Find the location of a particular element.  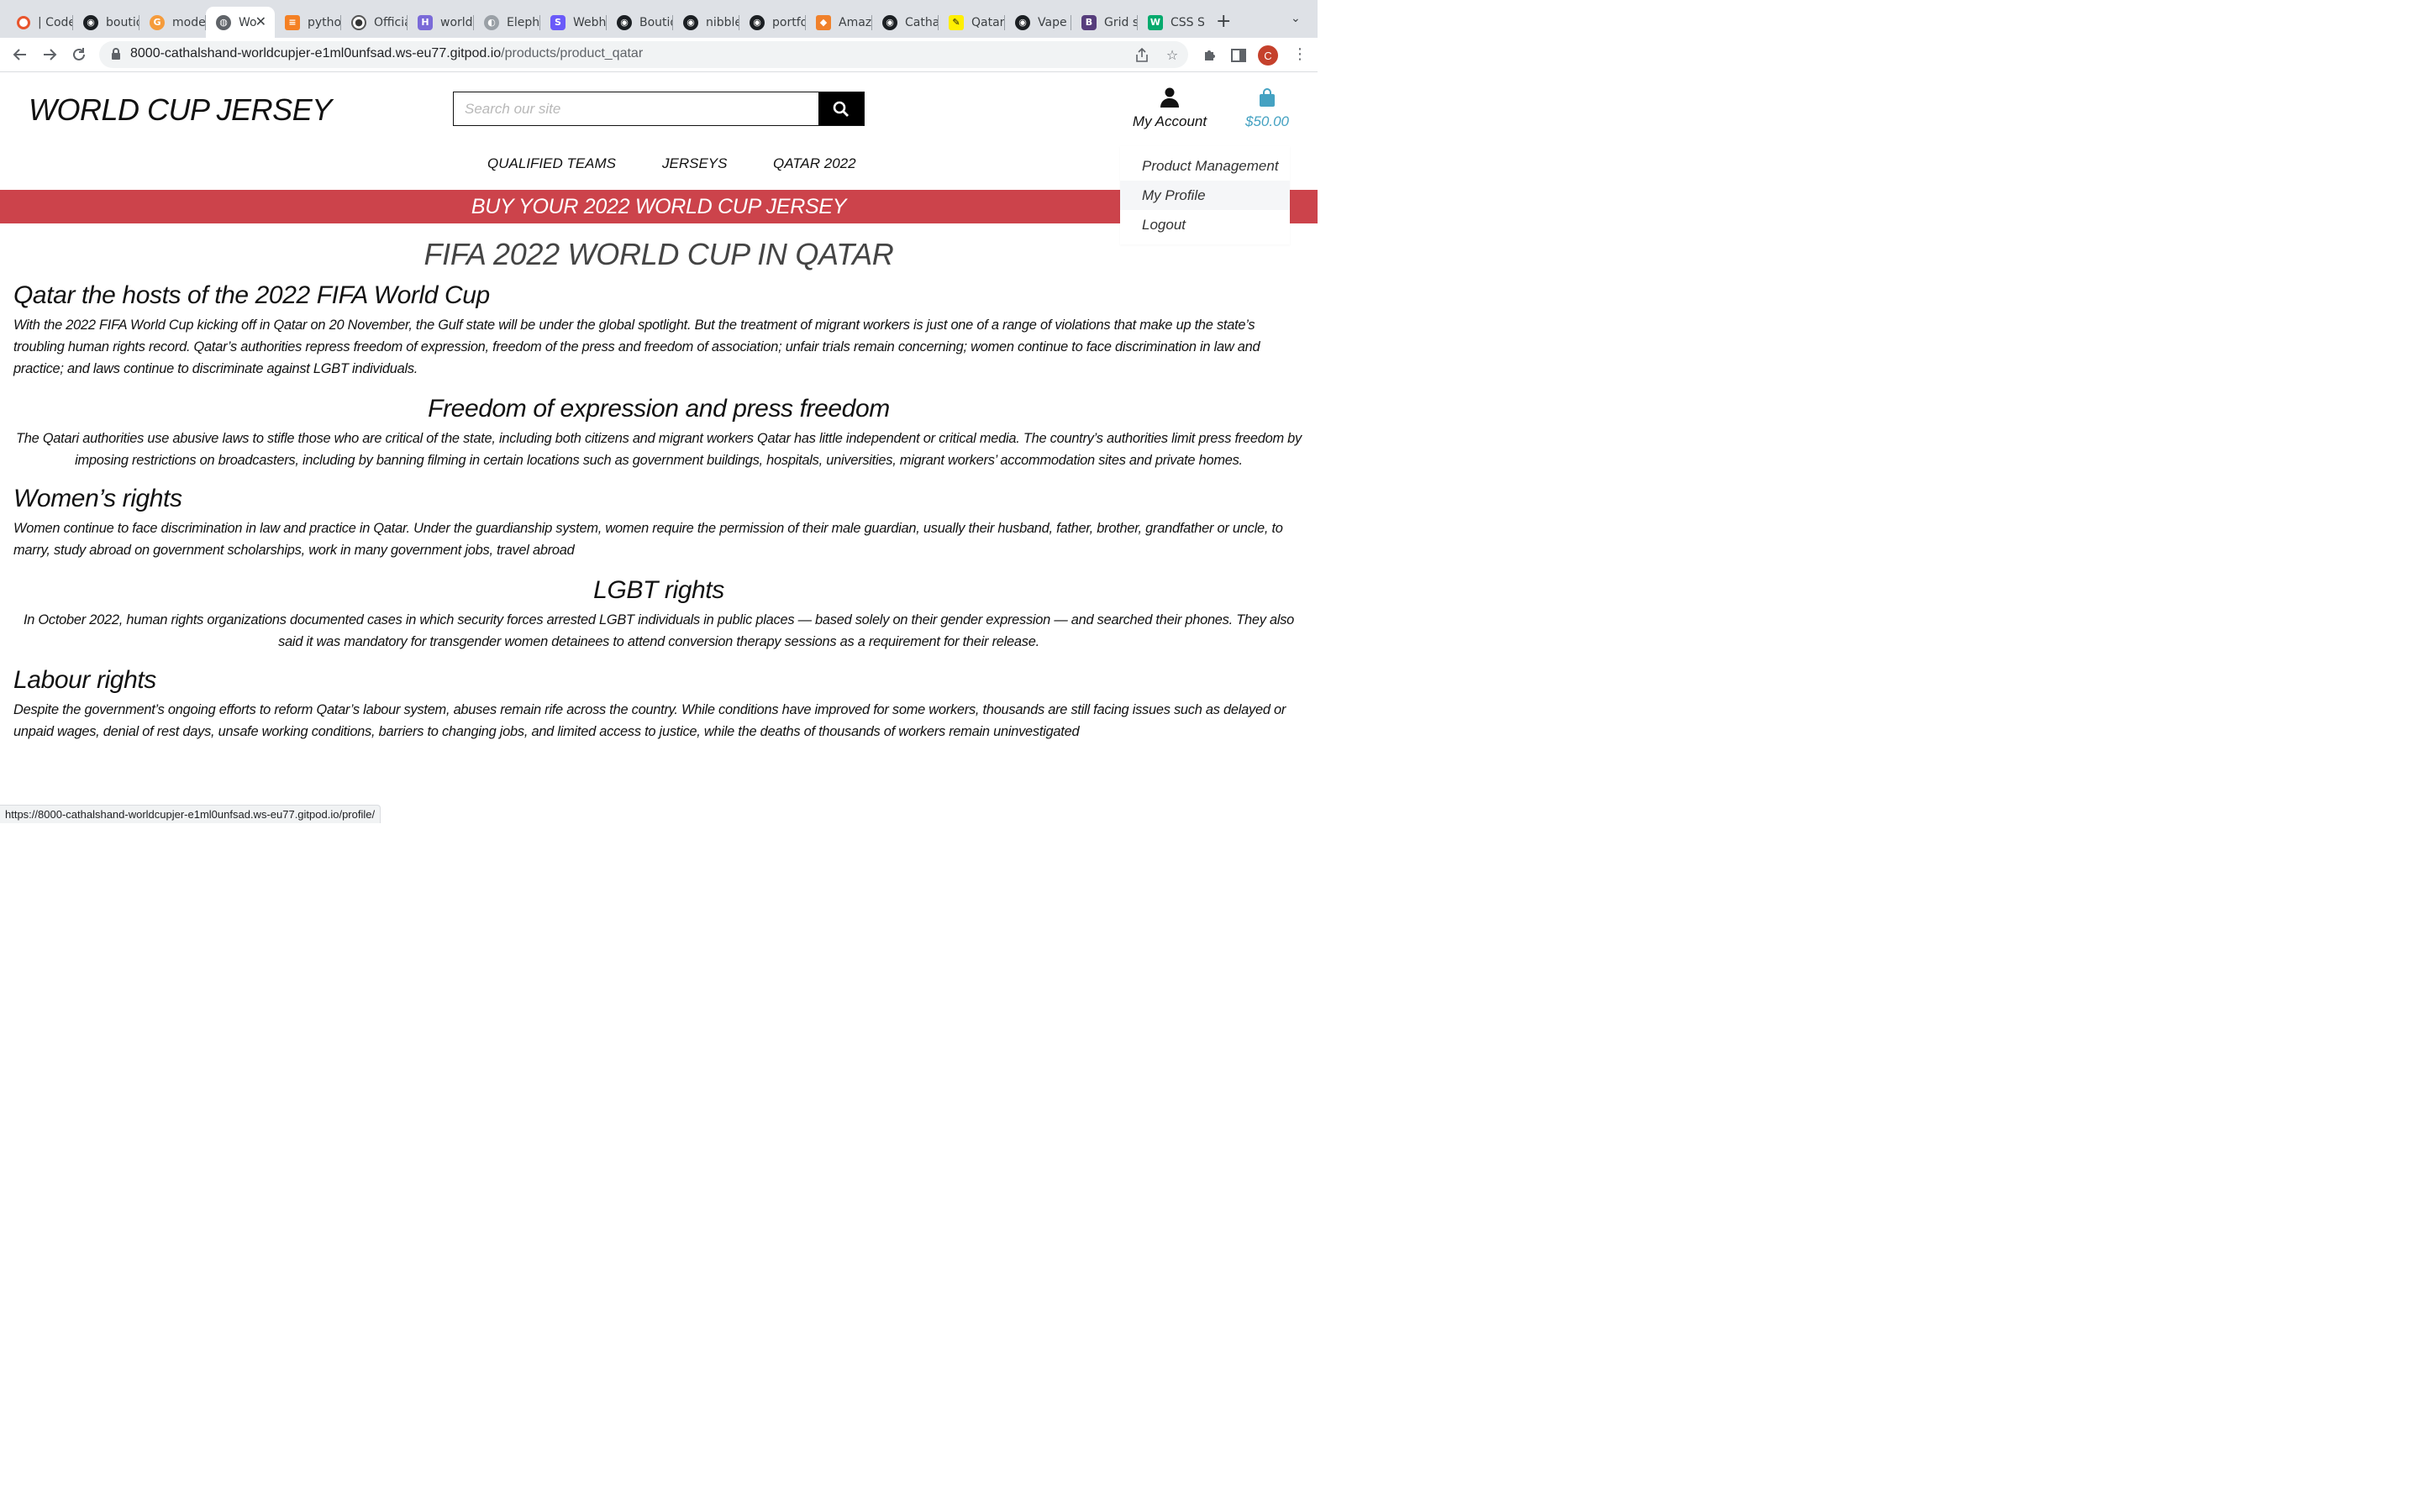

browser-tab: S Webhook is located at coordinates (573, 22).